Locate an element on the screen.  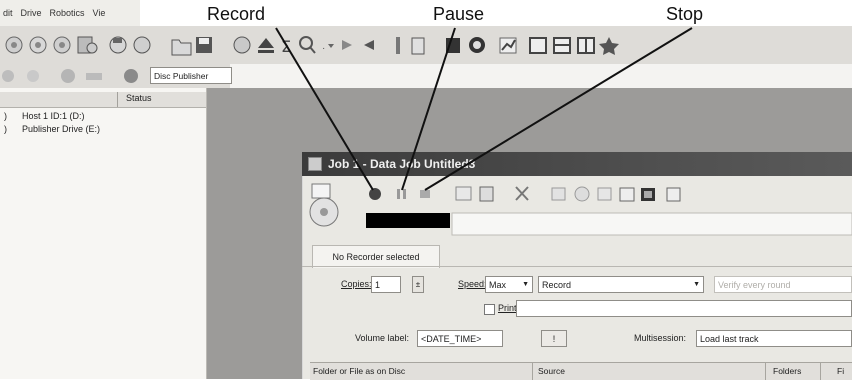
record-pointer-line is located at coordinates (324, 109).